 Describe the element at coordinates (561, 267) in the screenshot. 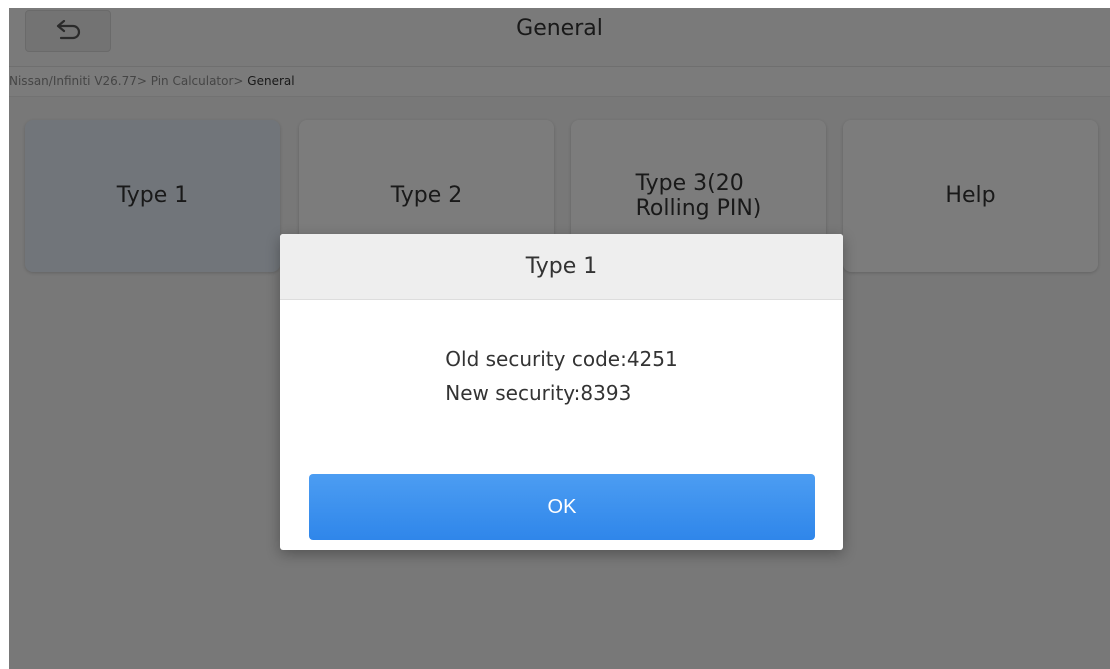

I see `dialog-title: Type 1` at that location.